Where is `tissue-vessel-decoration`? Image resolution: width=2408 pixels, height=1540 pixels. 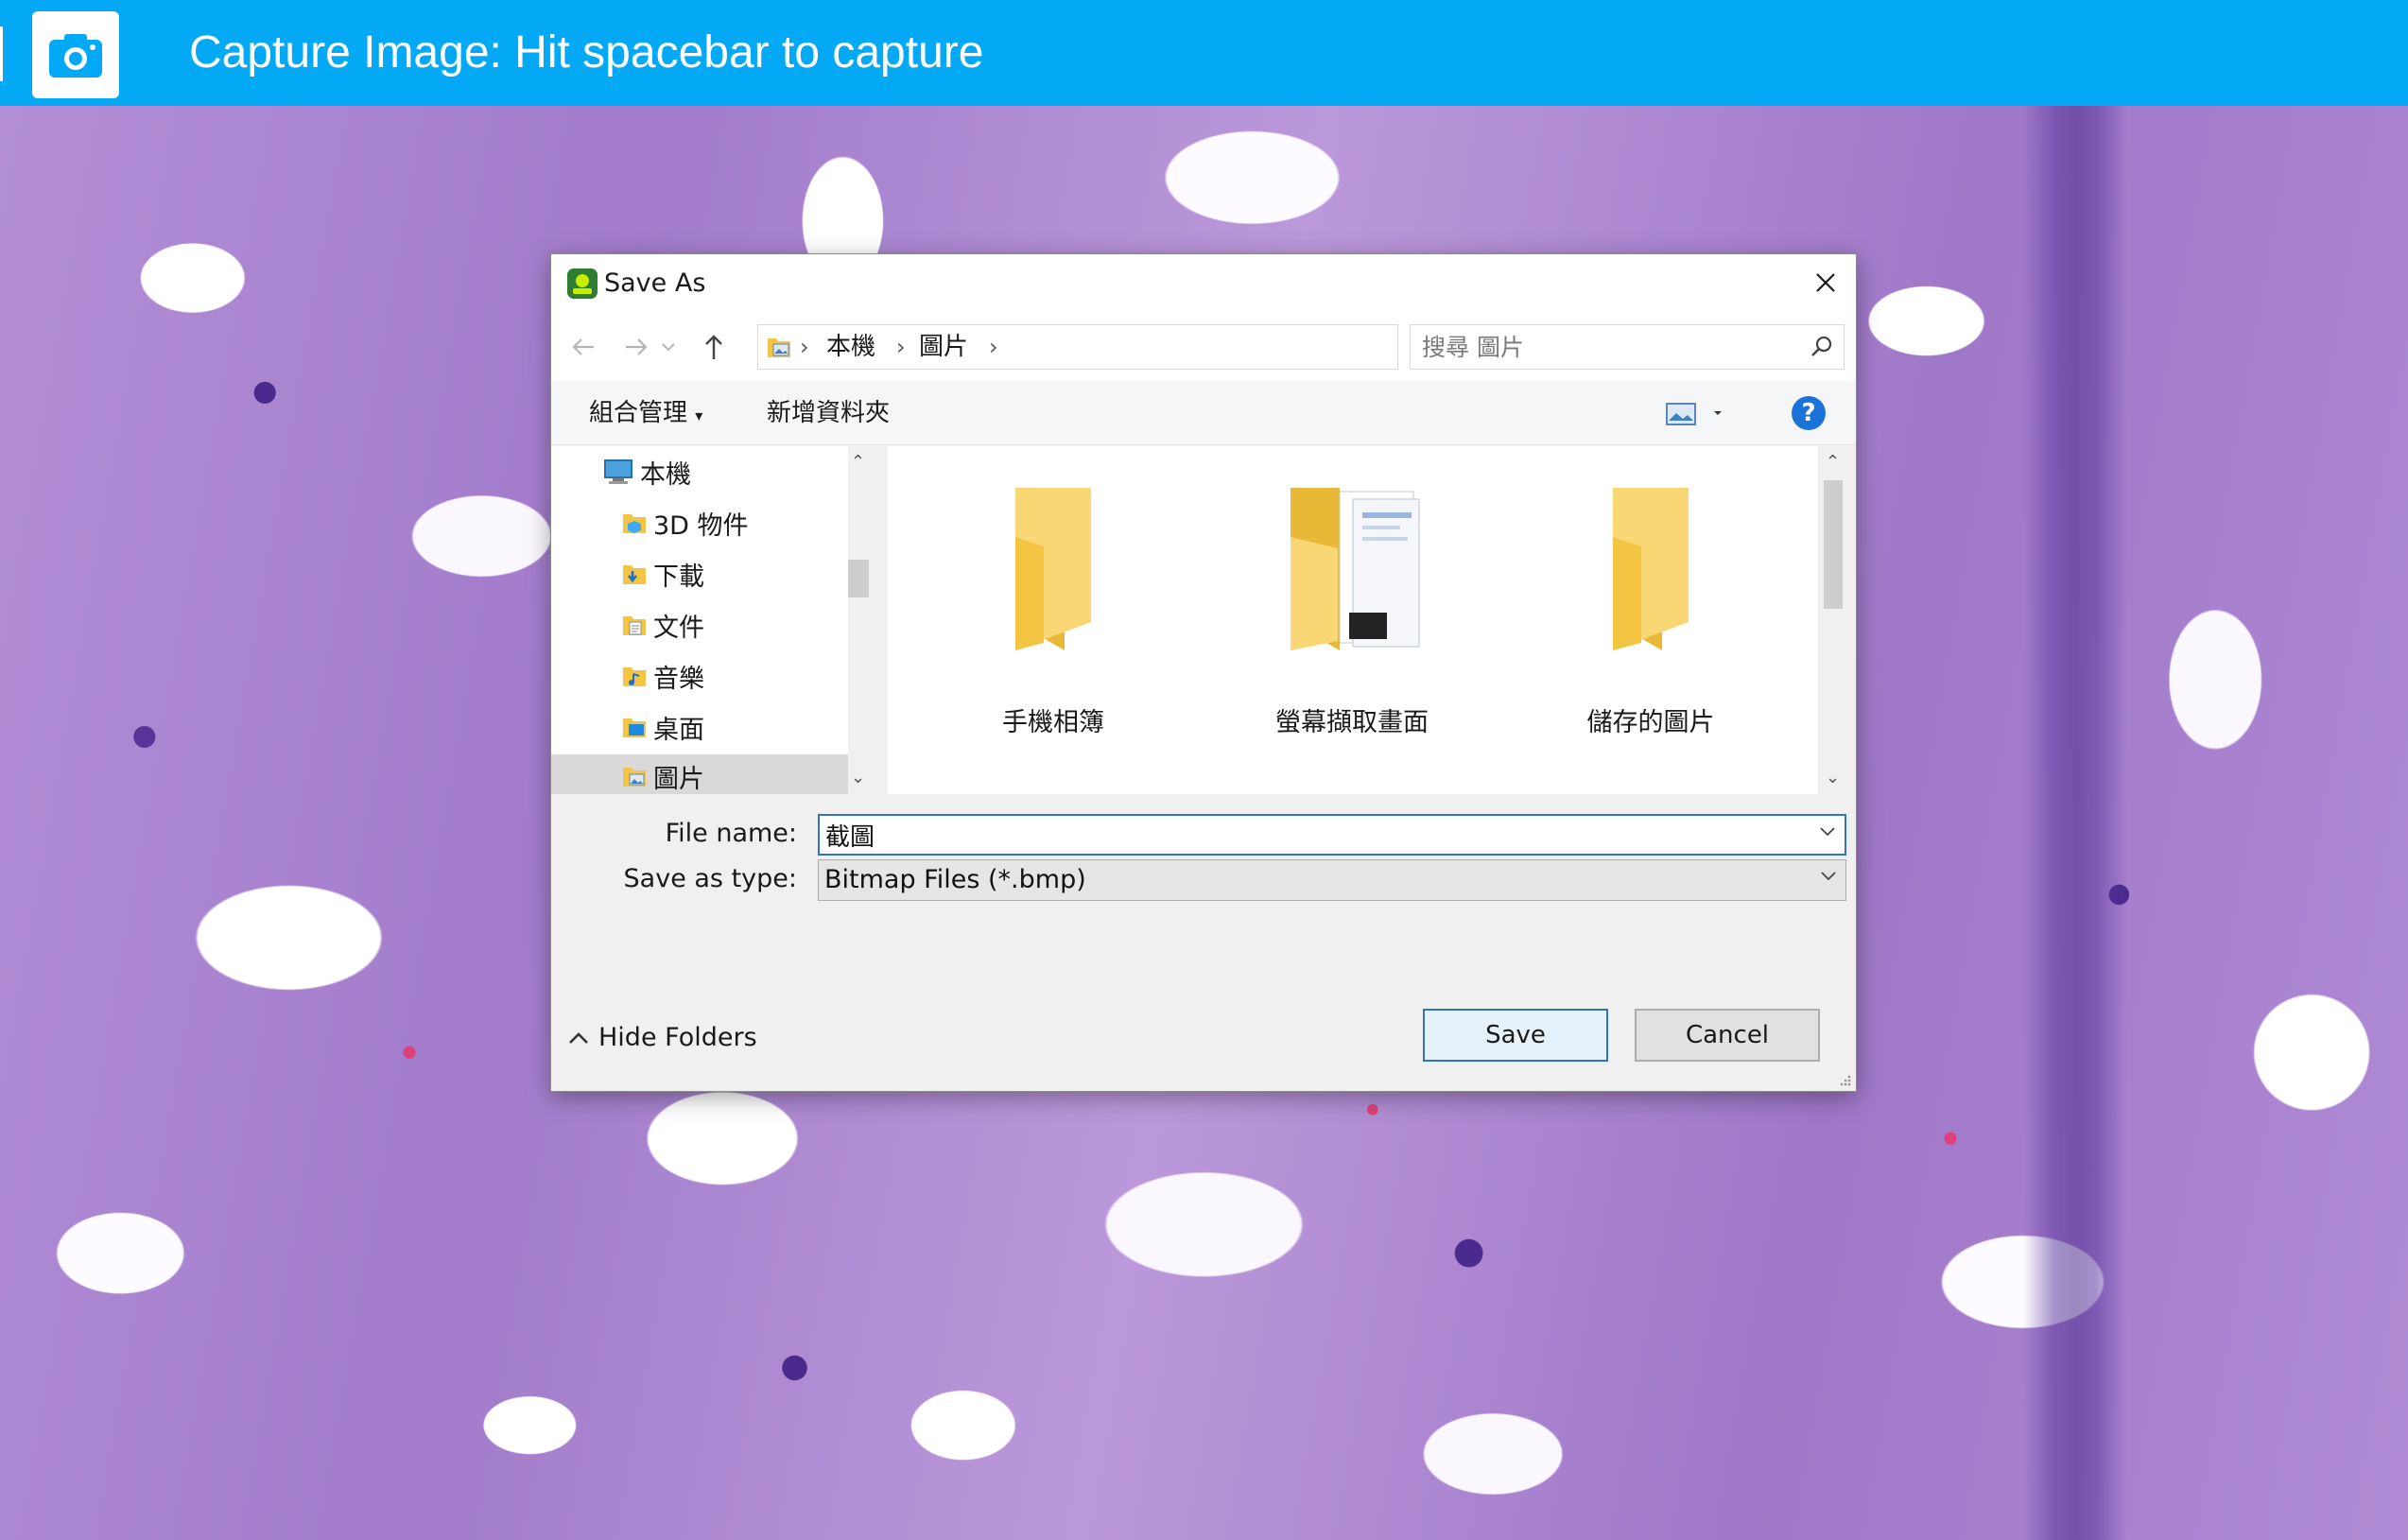 tissue-vessel-decoration is located at coordinates (2075, 823).